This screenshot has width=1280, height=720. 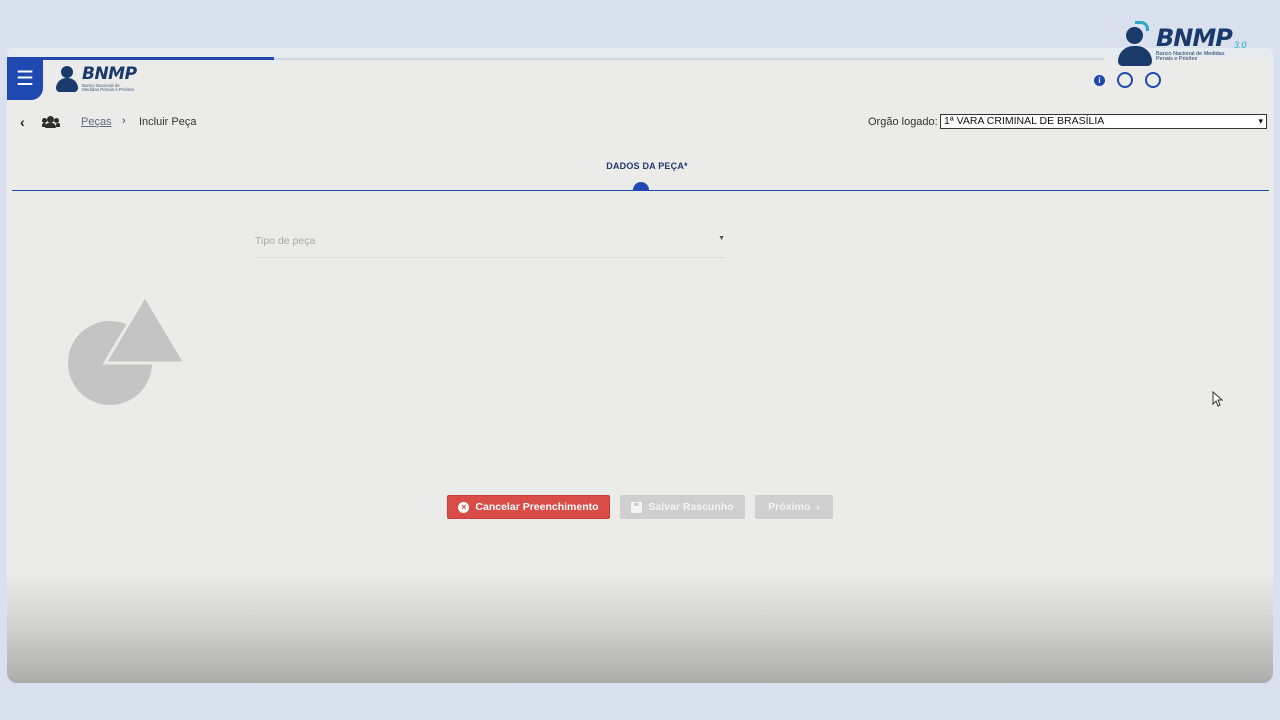 What do you see at coordinates (1135, 44) in the screenshot?
I see `corner-logo-person-icon` at bounding box center [1135, 44].